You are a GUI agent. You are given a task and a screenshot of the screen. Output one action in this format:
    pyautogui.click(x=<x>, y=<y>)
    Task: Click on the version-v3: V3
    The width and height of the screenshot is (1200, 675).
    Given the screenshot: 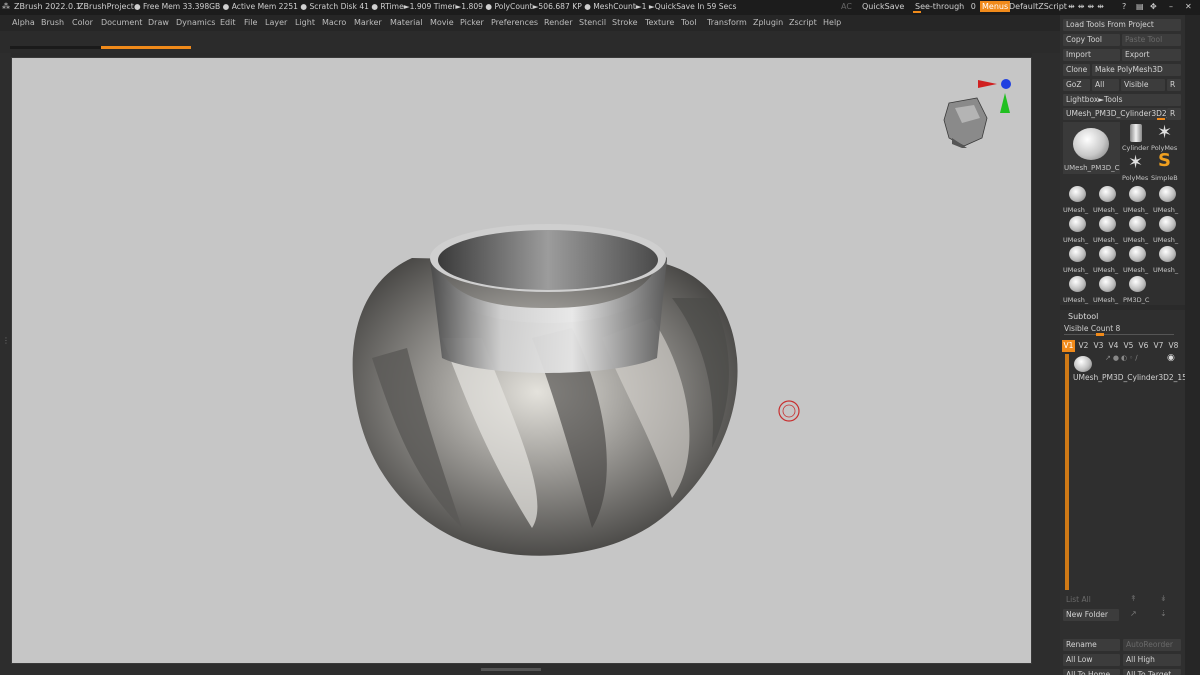 What is the action you would take?
    pyautogui.click(x=1098, y=346)
    